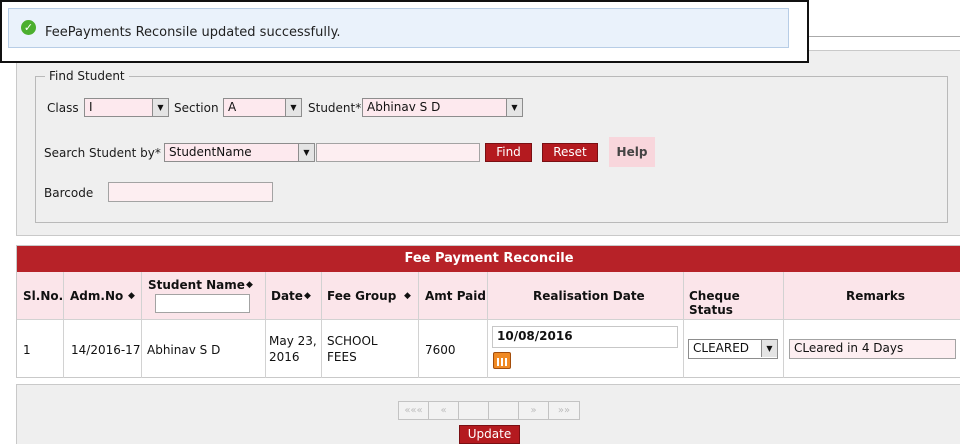 This screenshot has height=444, width=960. What do you see at coordinates (534, 410) in the screenshot?
I see `next-page-button: »` at bounding box center [534, 410].